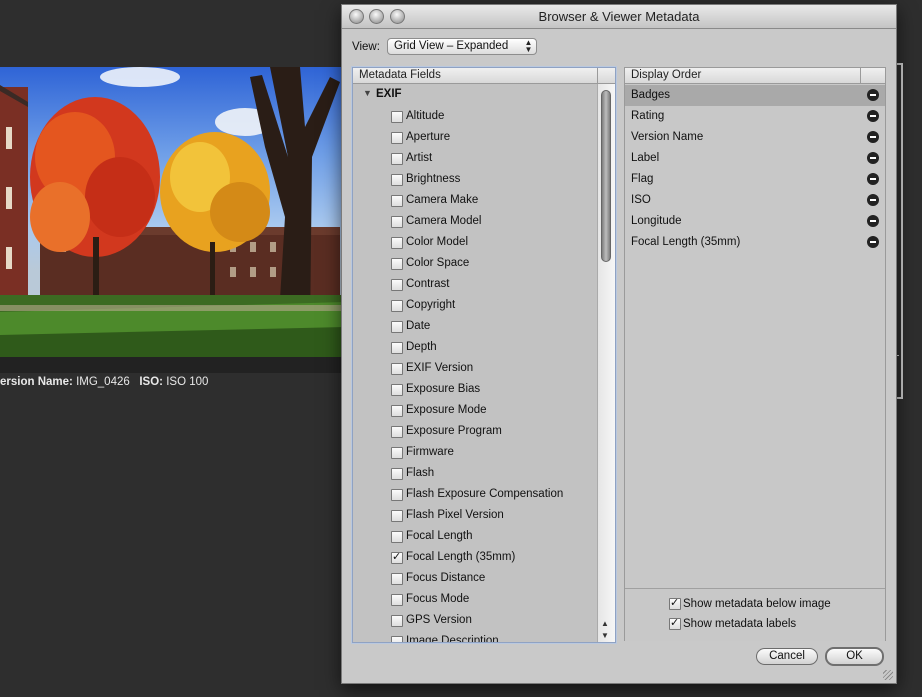  What do you see at coordinates (475, 284) in the screenshot?
I see `field-row: Contrast` at bounding box center [475, 284].